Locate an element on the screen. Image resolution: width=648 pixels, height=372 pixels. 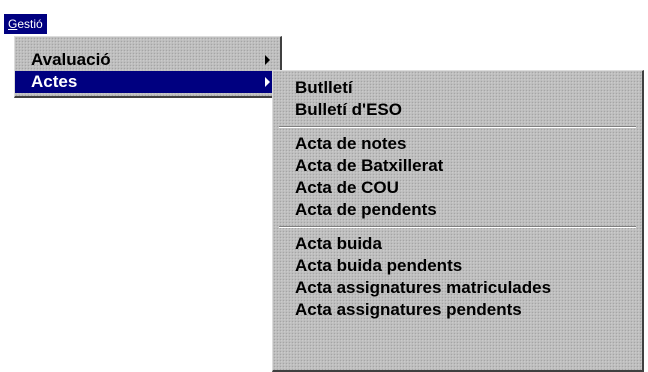
menu-item-label: Bulletí d'ESO is located at coordinates (348, 109).